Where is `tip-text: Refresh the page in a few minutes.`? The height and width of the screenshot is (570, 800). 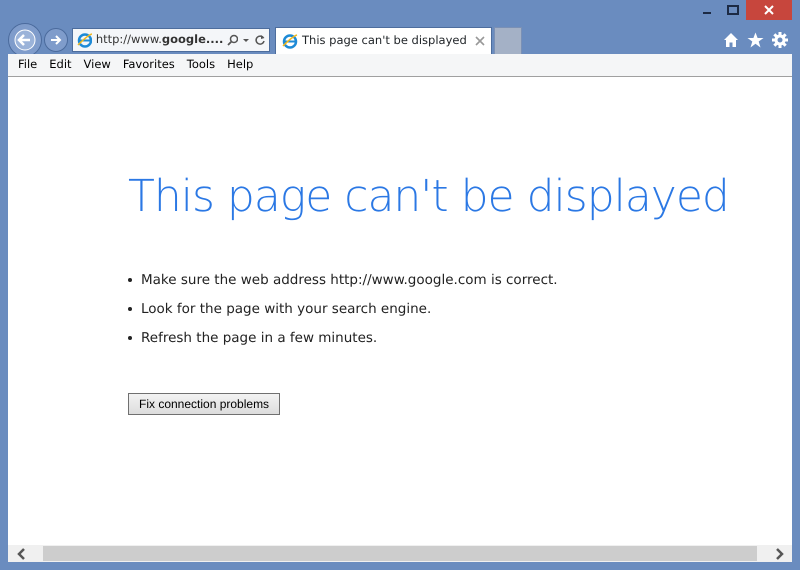
tip-text: Refresh the page in a few minutes. is located at coordinates (259, 338).